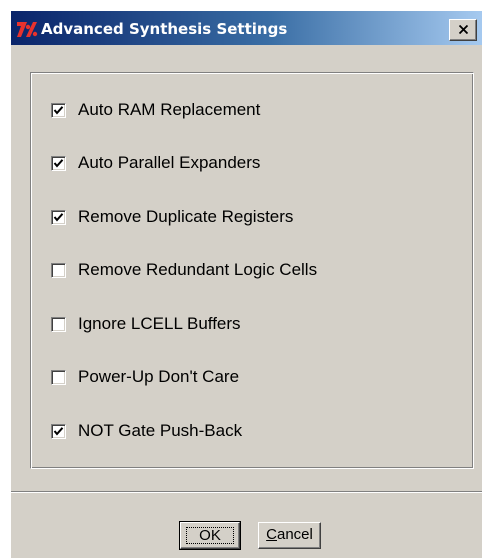 This screenshot has width=482, height=558. I want to click on option-remove-redundant-logic-cells: Remove Redundant Logic Cells, so click(184, 270).